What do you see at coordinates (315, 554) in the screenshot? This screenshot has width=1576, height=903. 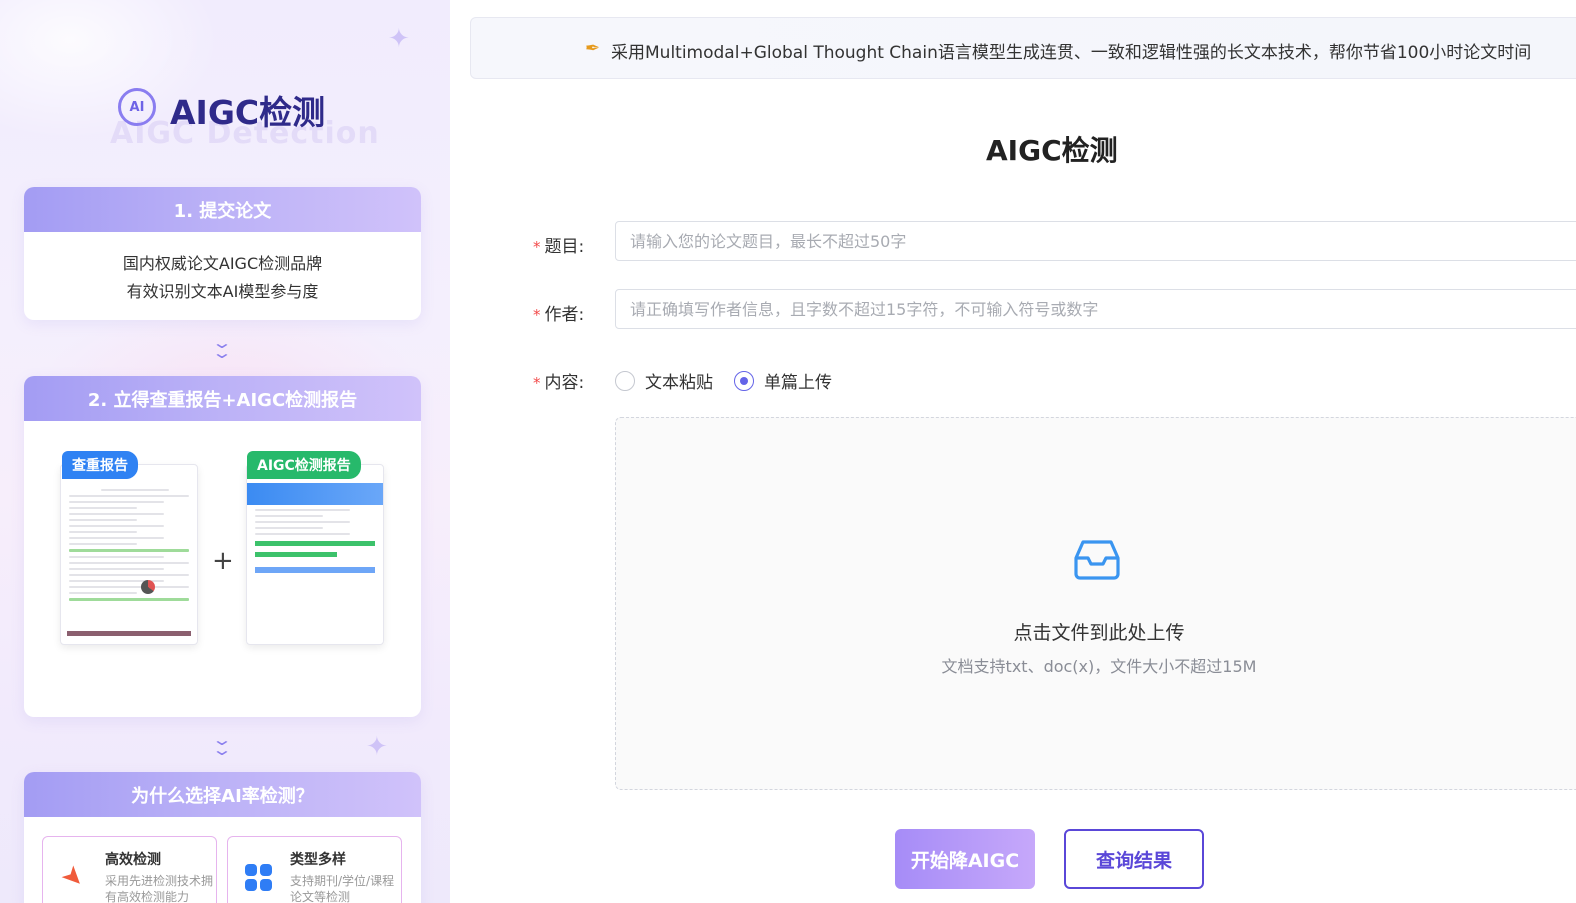 I see `aigc-report-preview` at bounding box center [315, 554].